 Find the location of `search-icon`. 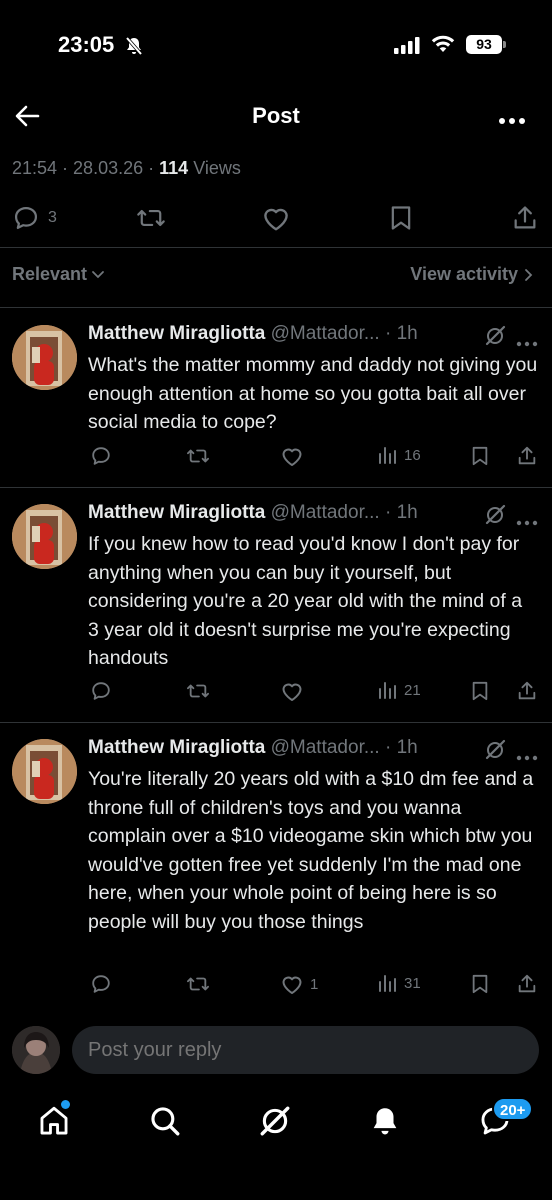

search-icon is located at coordinates (165, 1121).